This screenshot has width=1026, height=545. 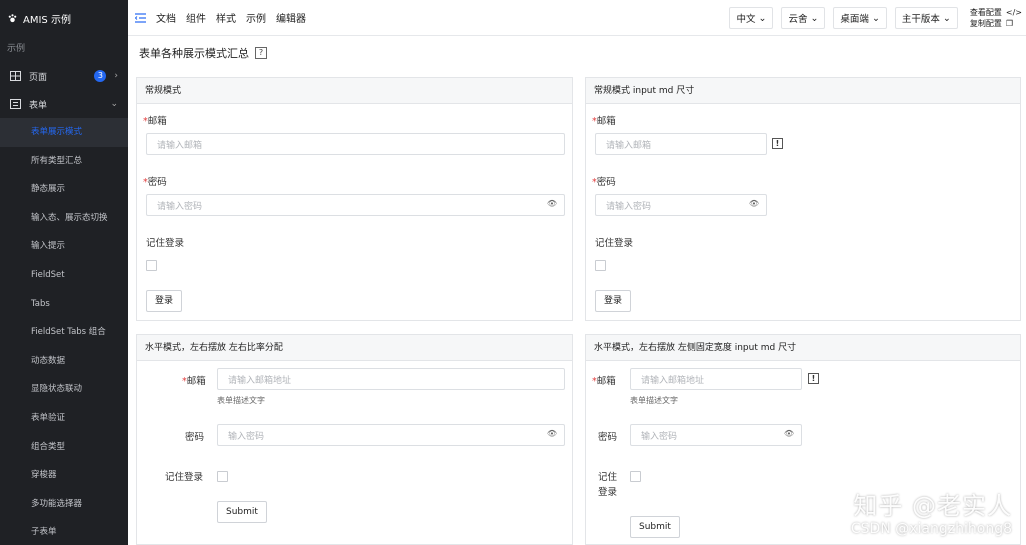 What do you see at coordinates (47, 20) in the screenshot?
I see `app-title: AMIS 示例` at bounding box center [47, 20].